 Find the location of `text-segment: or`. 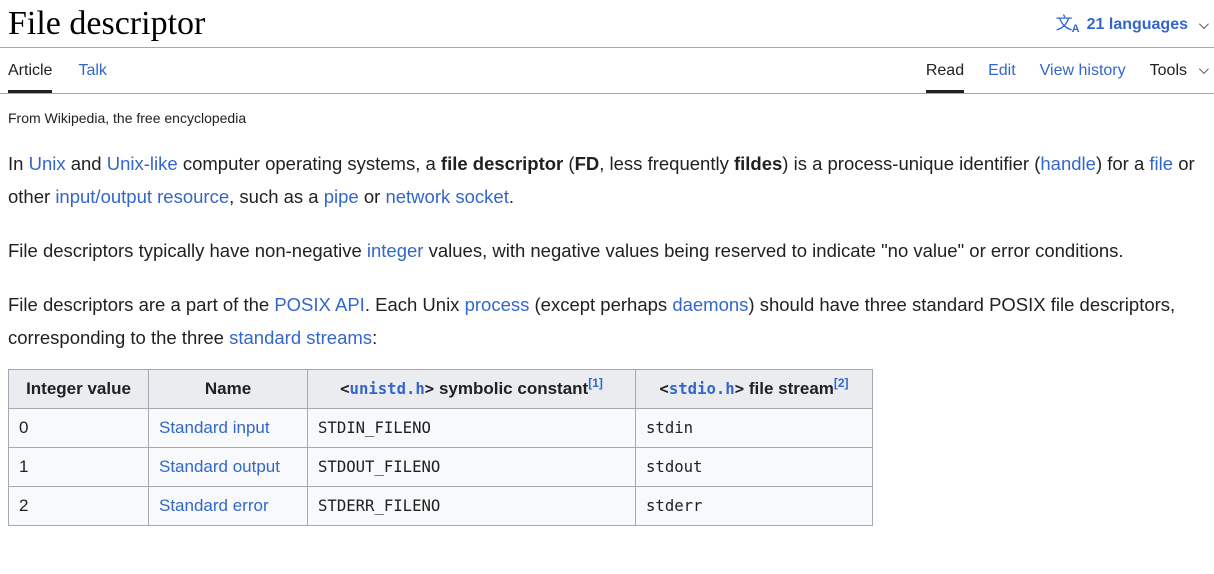

text-segment: or is located at coordinates (372, 196).